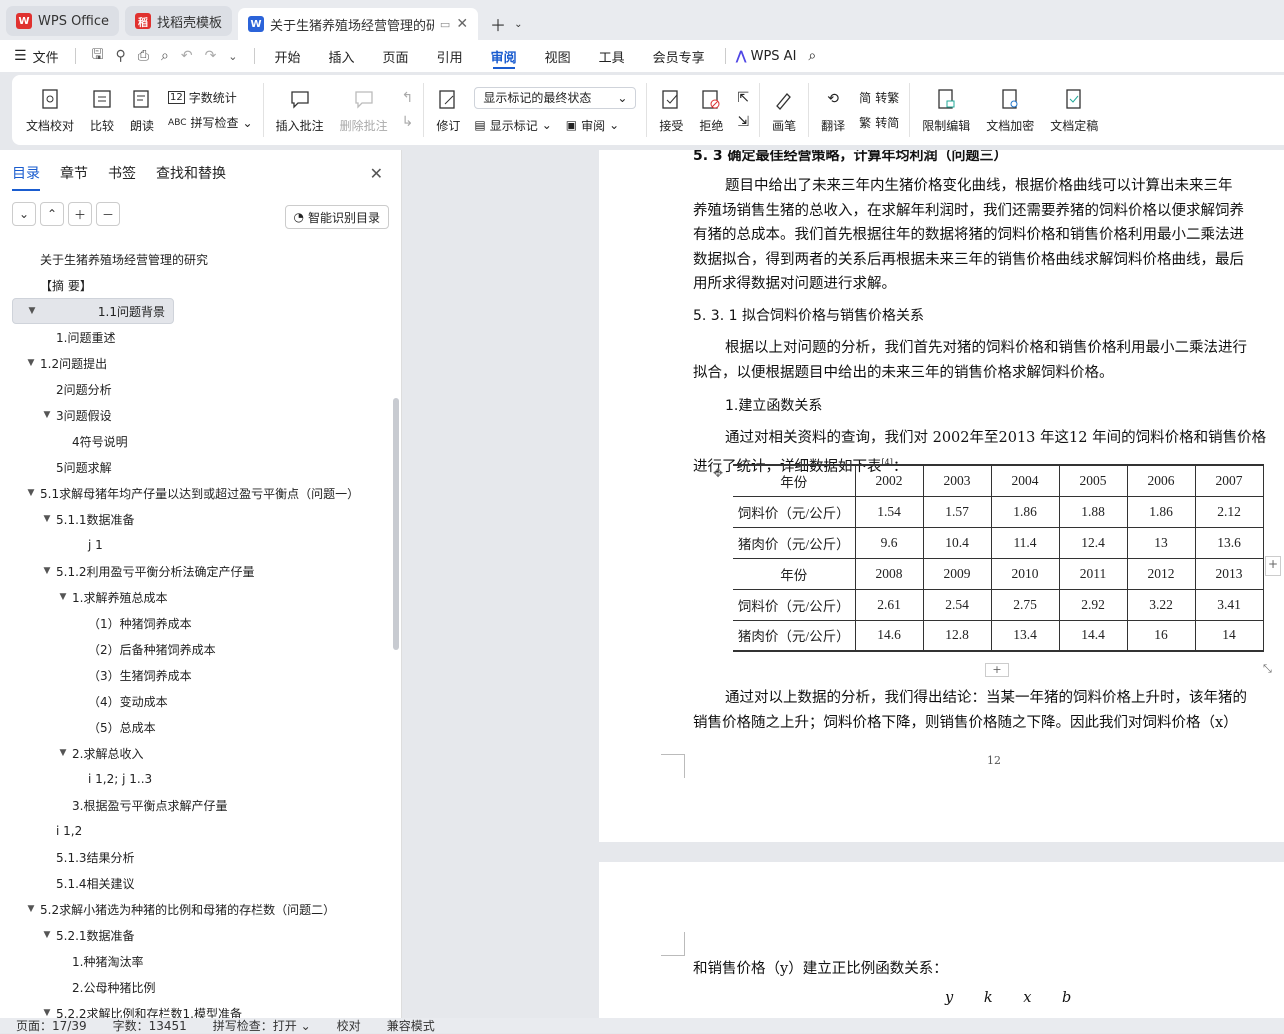 The width and height of the screenshot is (1284, 1034). Describe the element at coordinates (50, 110) in the screenshot. I see `doc-check-button: 文档校对` at that location.